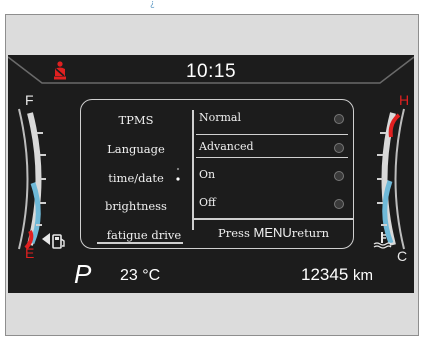 The width and height of the screenshot is (422, 337). I want to click on option-off-radio, so click(339, 204).